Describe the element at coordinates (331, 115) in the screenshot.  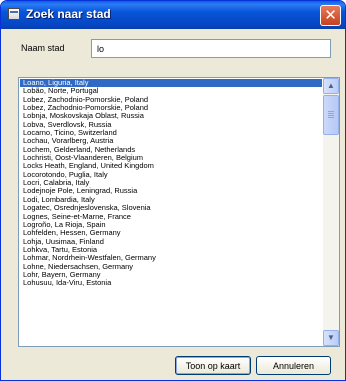
I see `scroll-thumb` at that location.